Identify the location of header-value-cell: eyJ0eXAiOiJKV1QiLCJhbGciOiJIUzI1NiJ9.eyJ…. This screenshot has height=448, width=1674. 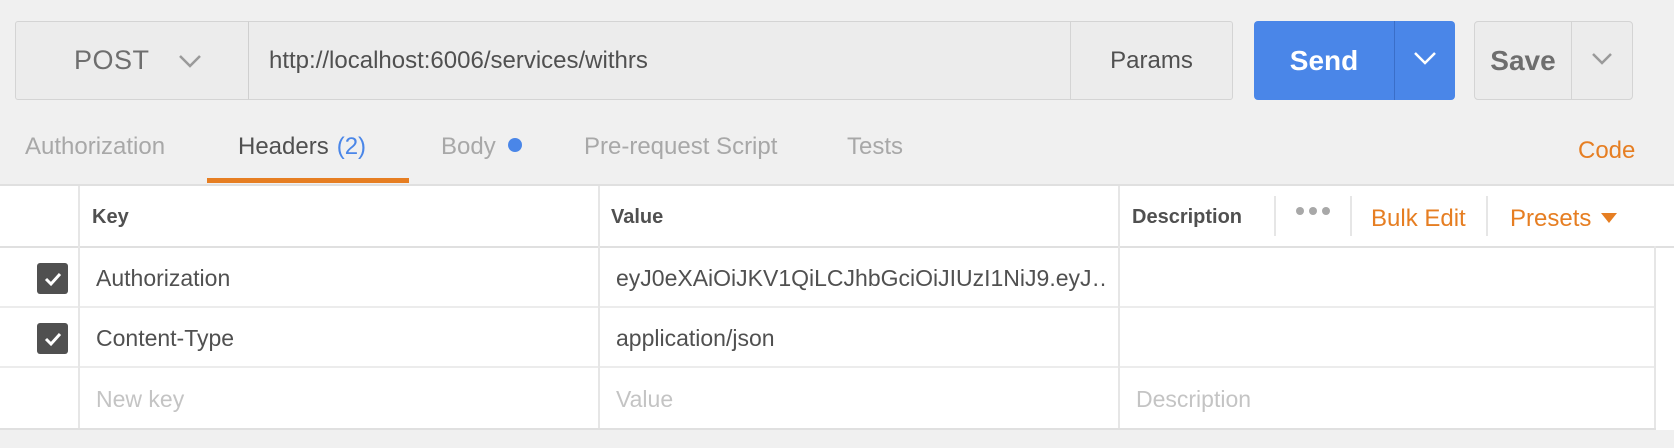
(861, 278).